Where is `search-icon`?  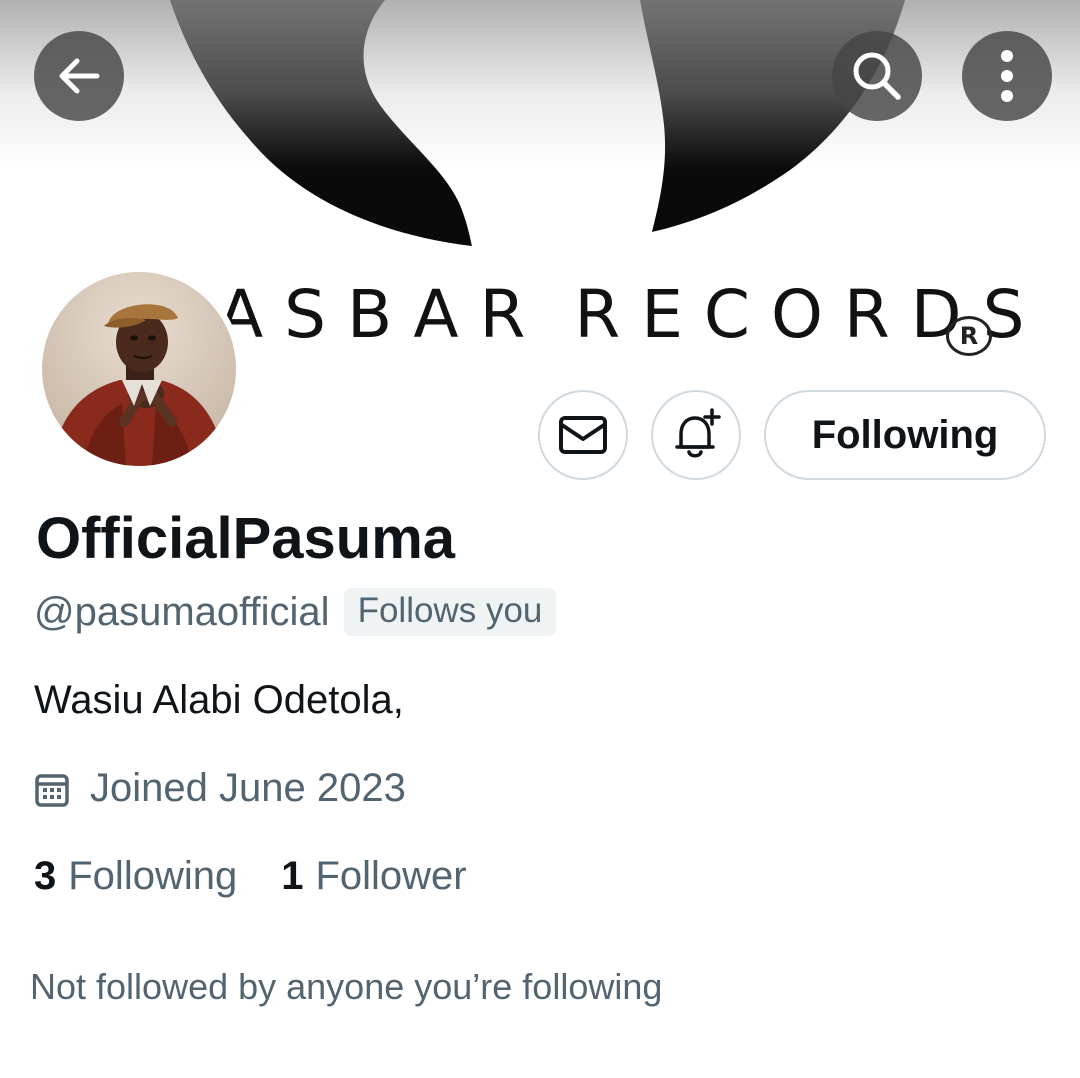
search-icon is located at coordinates (877, 76).